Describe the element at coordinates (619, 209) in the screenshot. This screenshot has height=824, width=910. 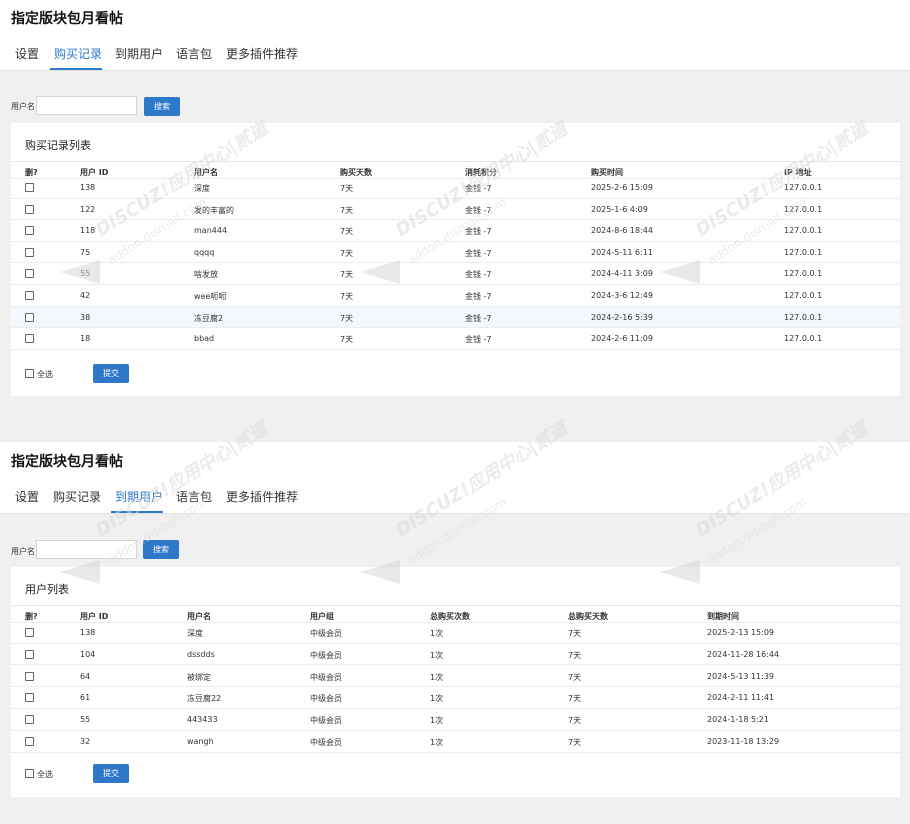
I see `table-cell: 2025-1-6 4:09` at that location.